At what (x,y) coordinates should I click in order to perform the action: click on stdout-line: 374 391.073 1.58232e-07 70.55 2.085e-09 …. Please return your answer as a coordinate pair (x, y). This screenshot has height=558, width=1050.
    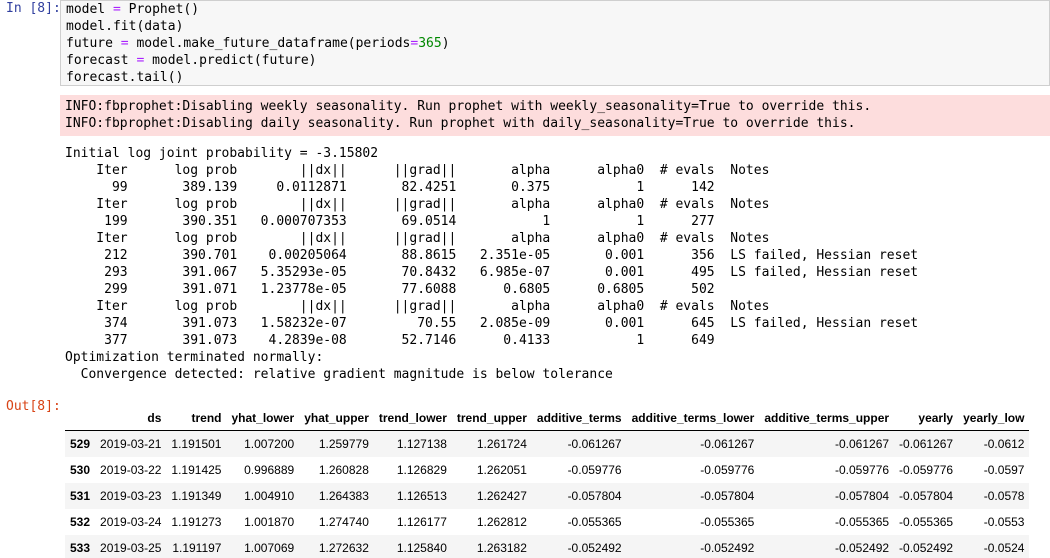
    Looking at the image, I should click on (492, 323).